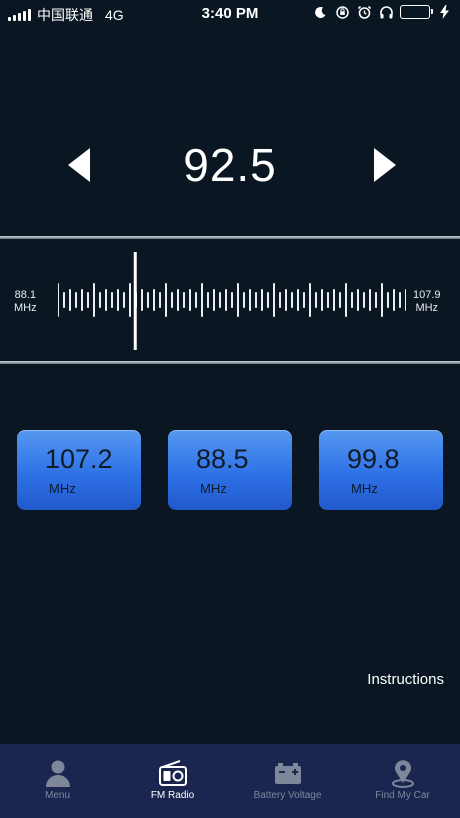 The image size is (460, 818). Describe the element at coordinates (444, 12) in the screenshot. I see `charging-bolt-icon` at that location.